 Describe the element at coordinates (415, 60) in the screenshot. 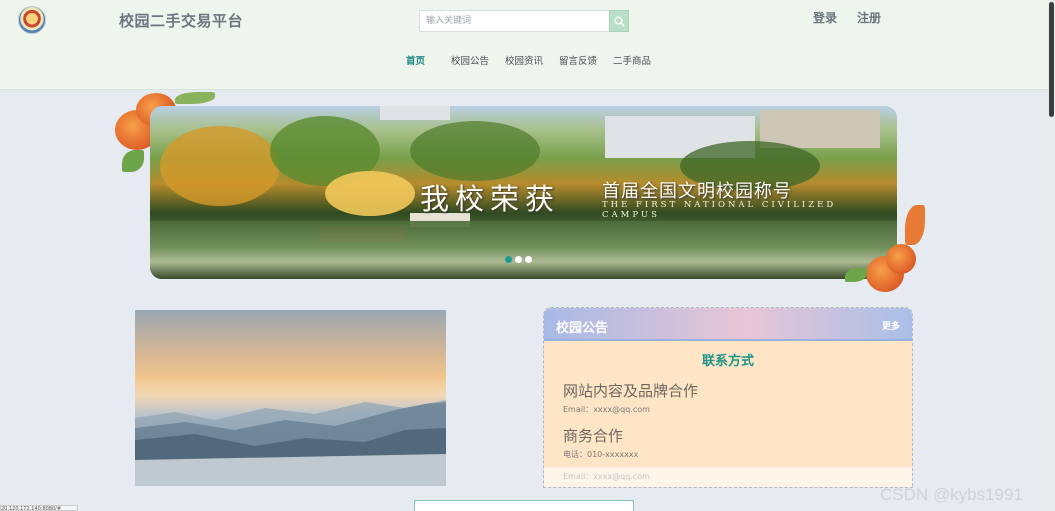

I see `nav-item-home: 首页` at that location.